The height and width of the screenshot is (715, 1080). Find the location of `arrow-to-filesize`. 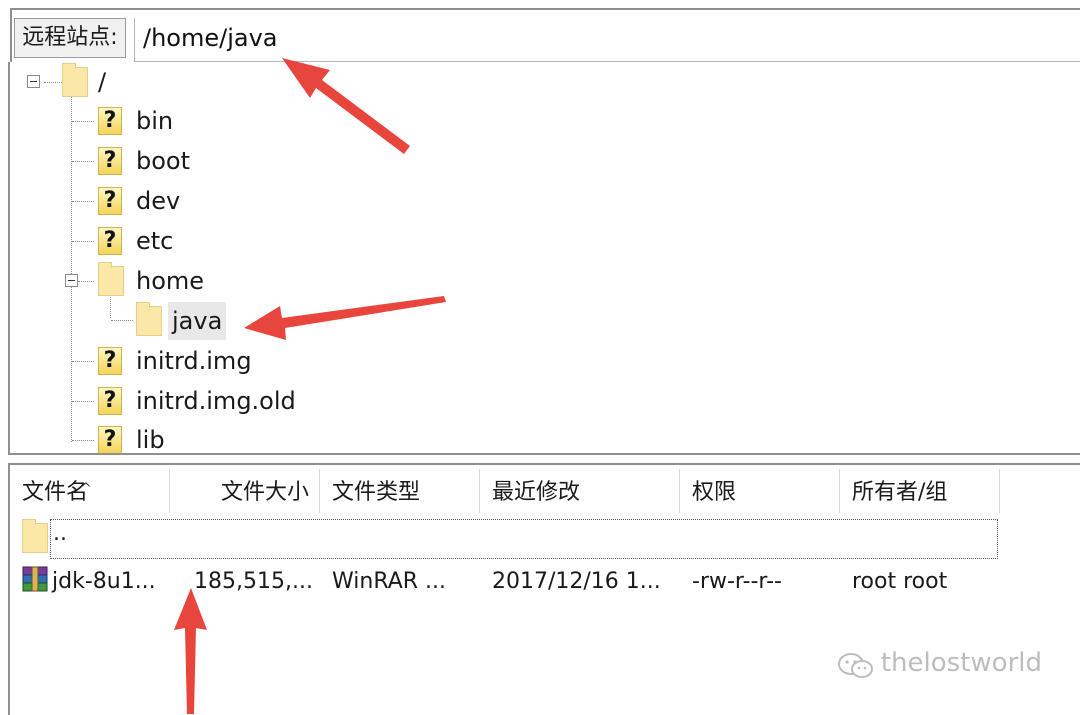

arrow-to-filesize is located at coordinates (190, 651).